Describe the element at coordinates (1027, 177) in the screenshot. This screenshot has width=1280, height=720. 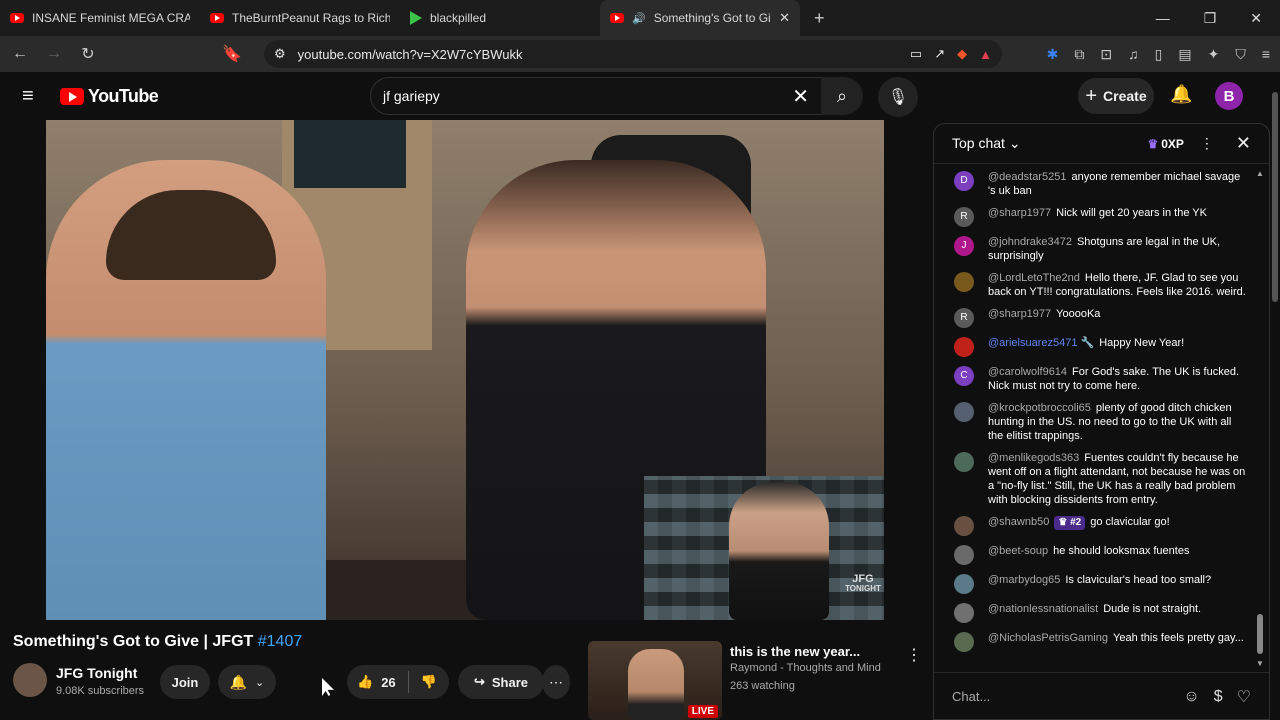
I see `chat-author-name: @deadstar5251` at that location.